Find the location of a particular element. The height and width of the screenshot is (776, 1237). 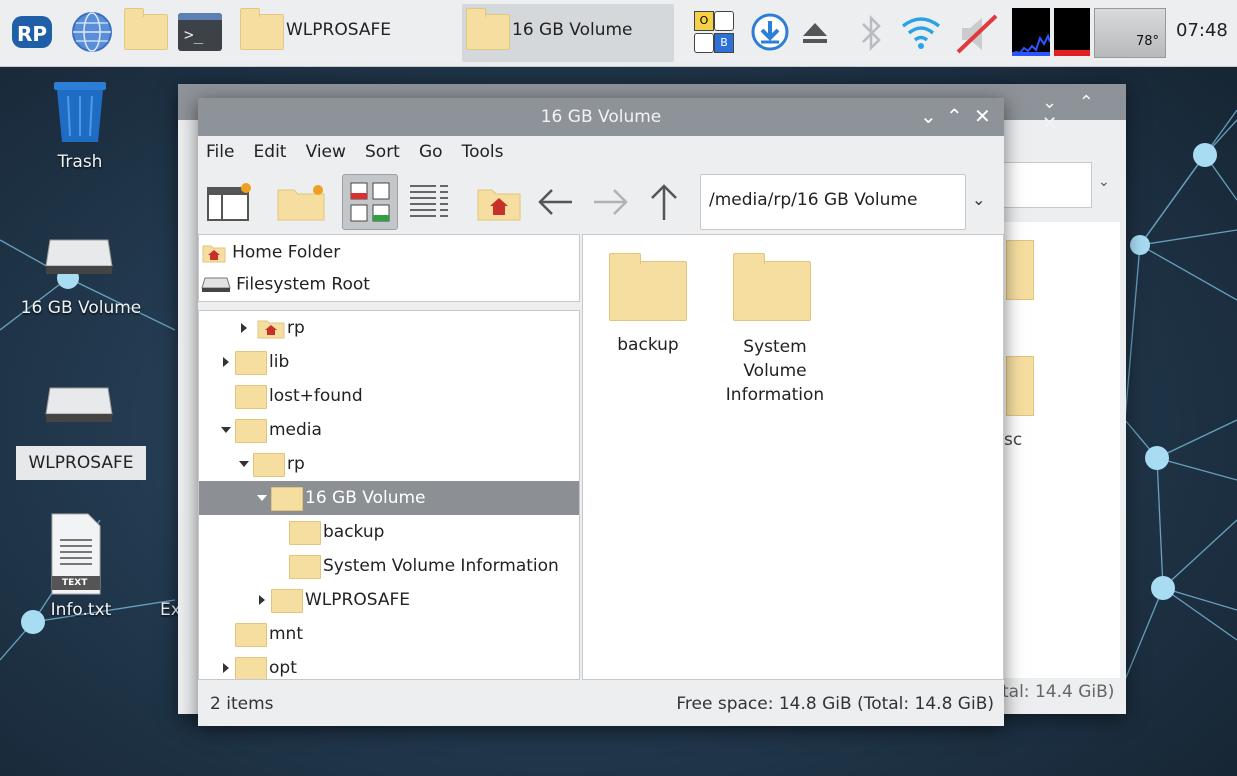

tree-item-lost-found: lost+found is located at coordinates (389, 396).